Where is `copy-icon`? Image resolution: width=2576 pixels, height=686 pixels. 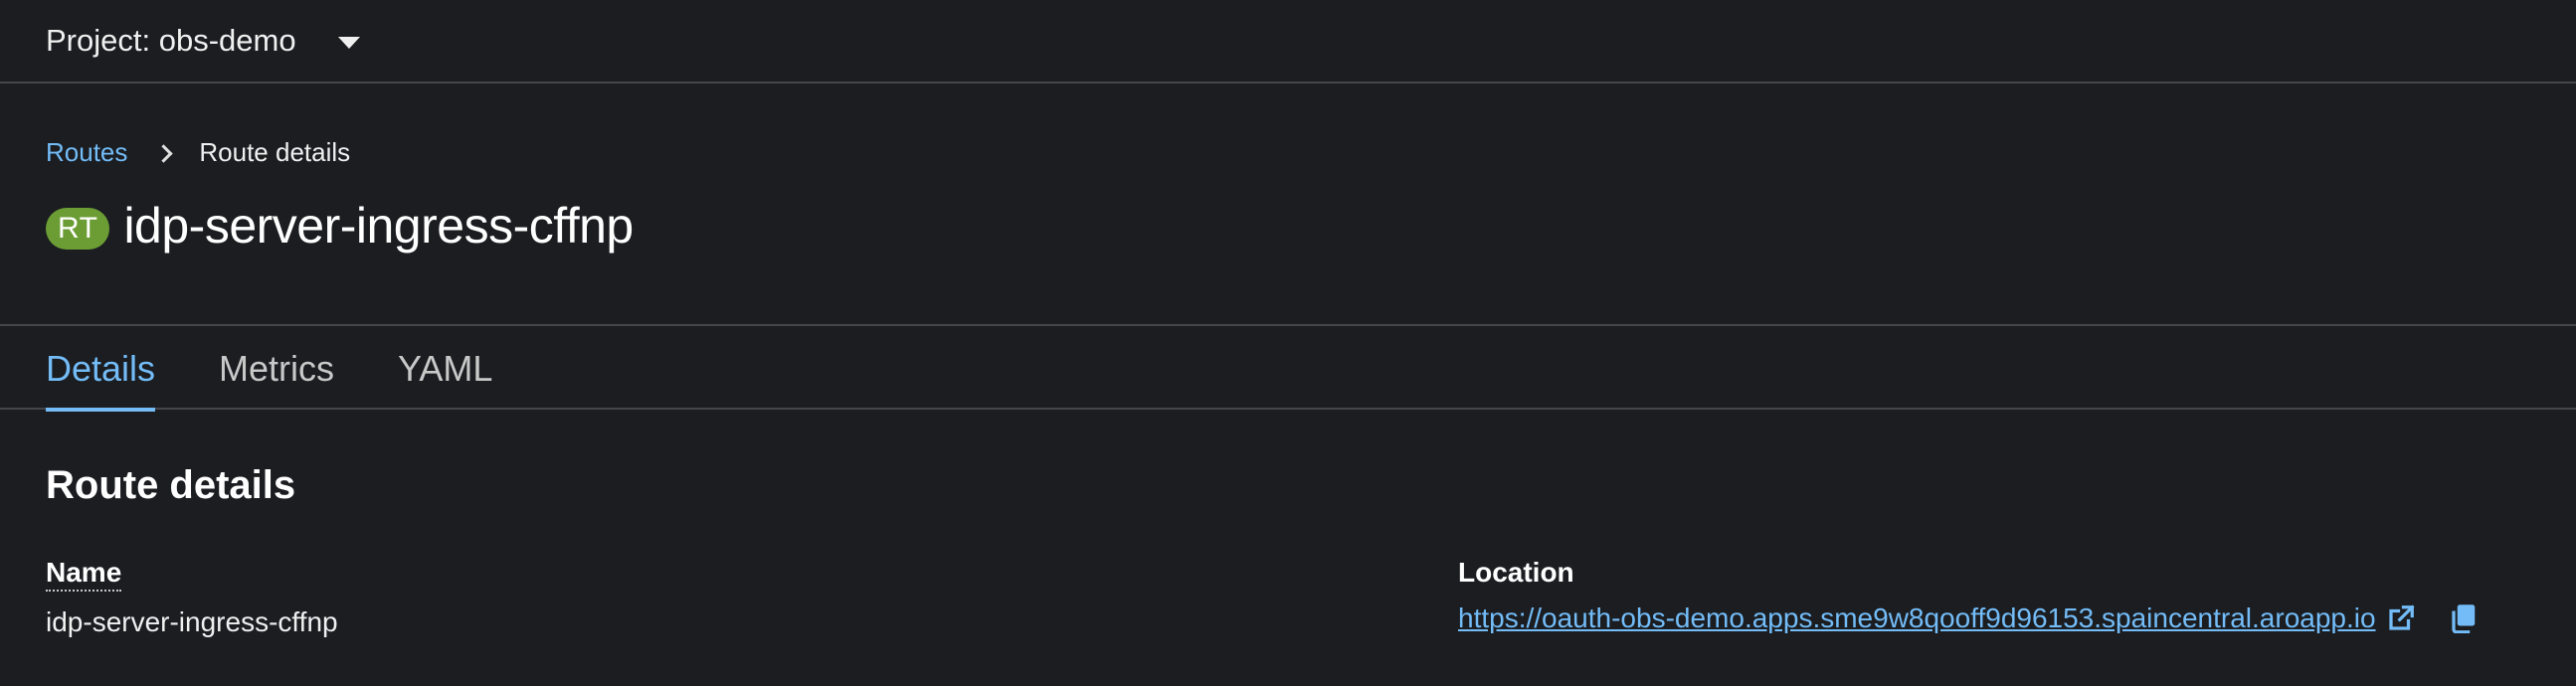 copy-icon is located at coordinates (2464, 618).